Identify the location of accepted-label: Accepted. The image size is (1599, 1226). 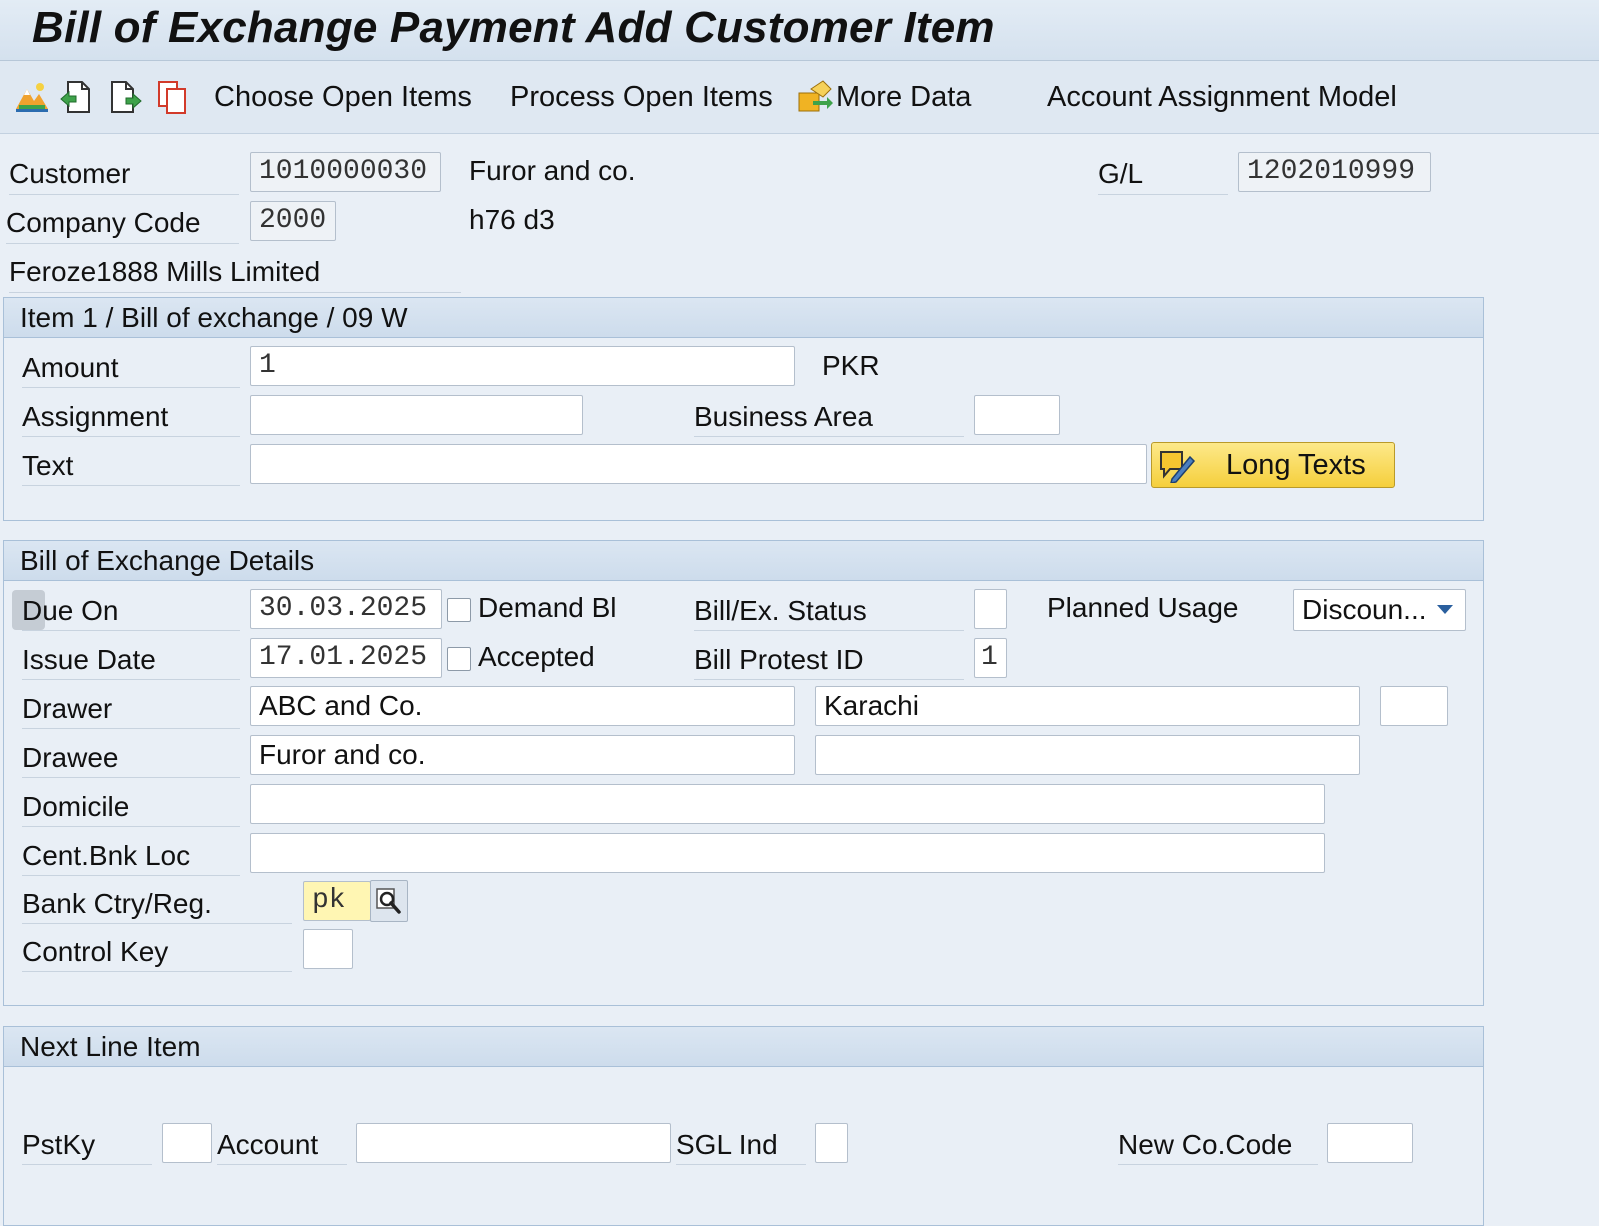
(536, 656).